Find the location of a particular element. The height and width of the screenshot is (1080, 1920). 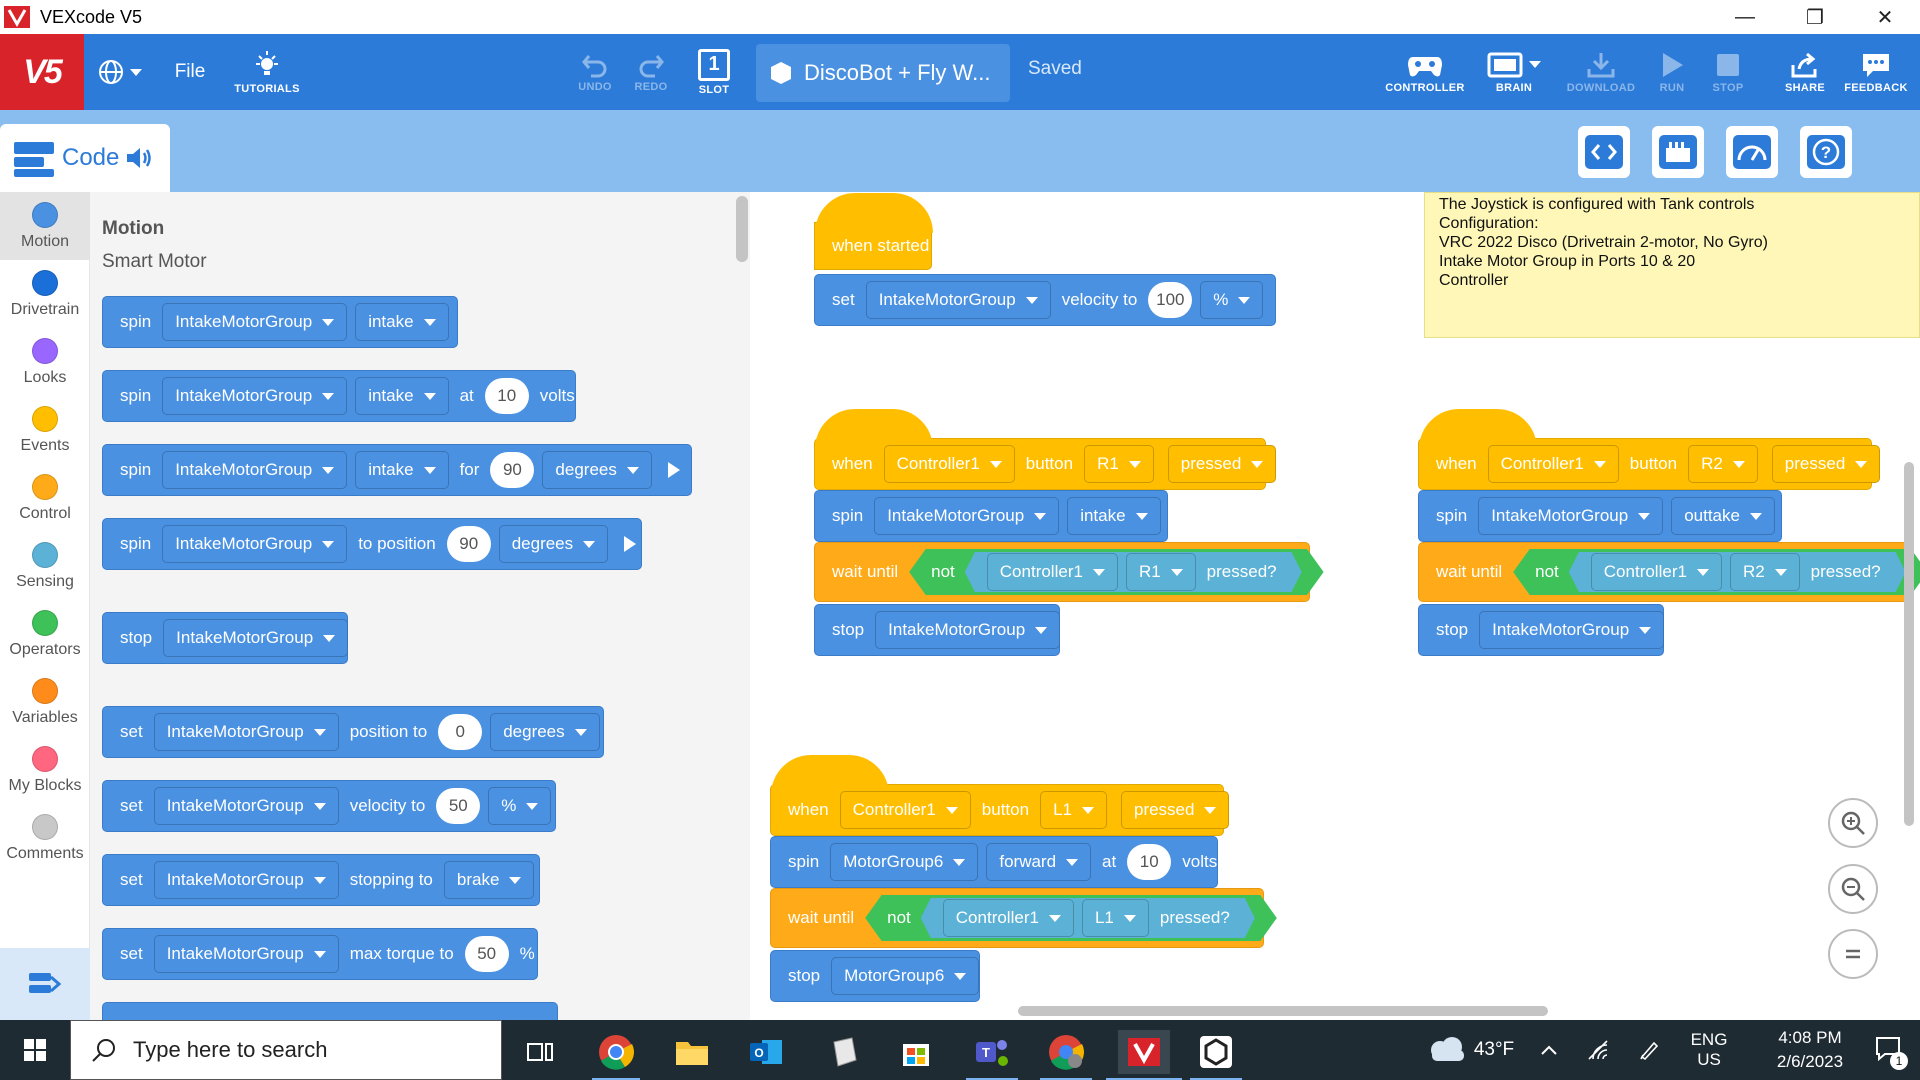

not-operator: not Controller1 R1 pressed? is located at coordinates (1116, 572).